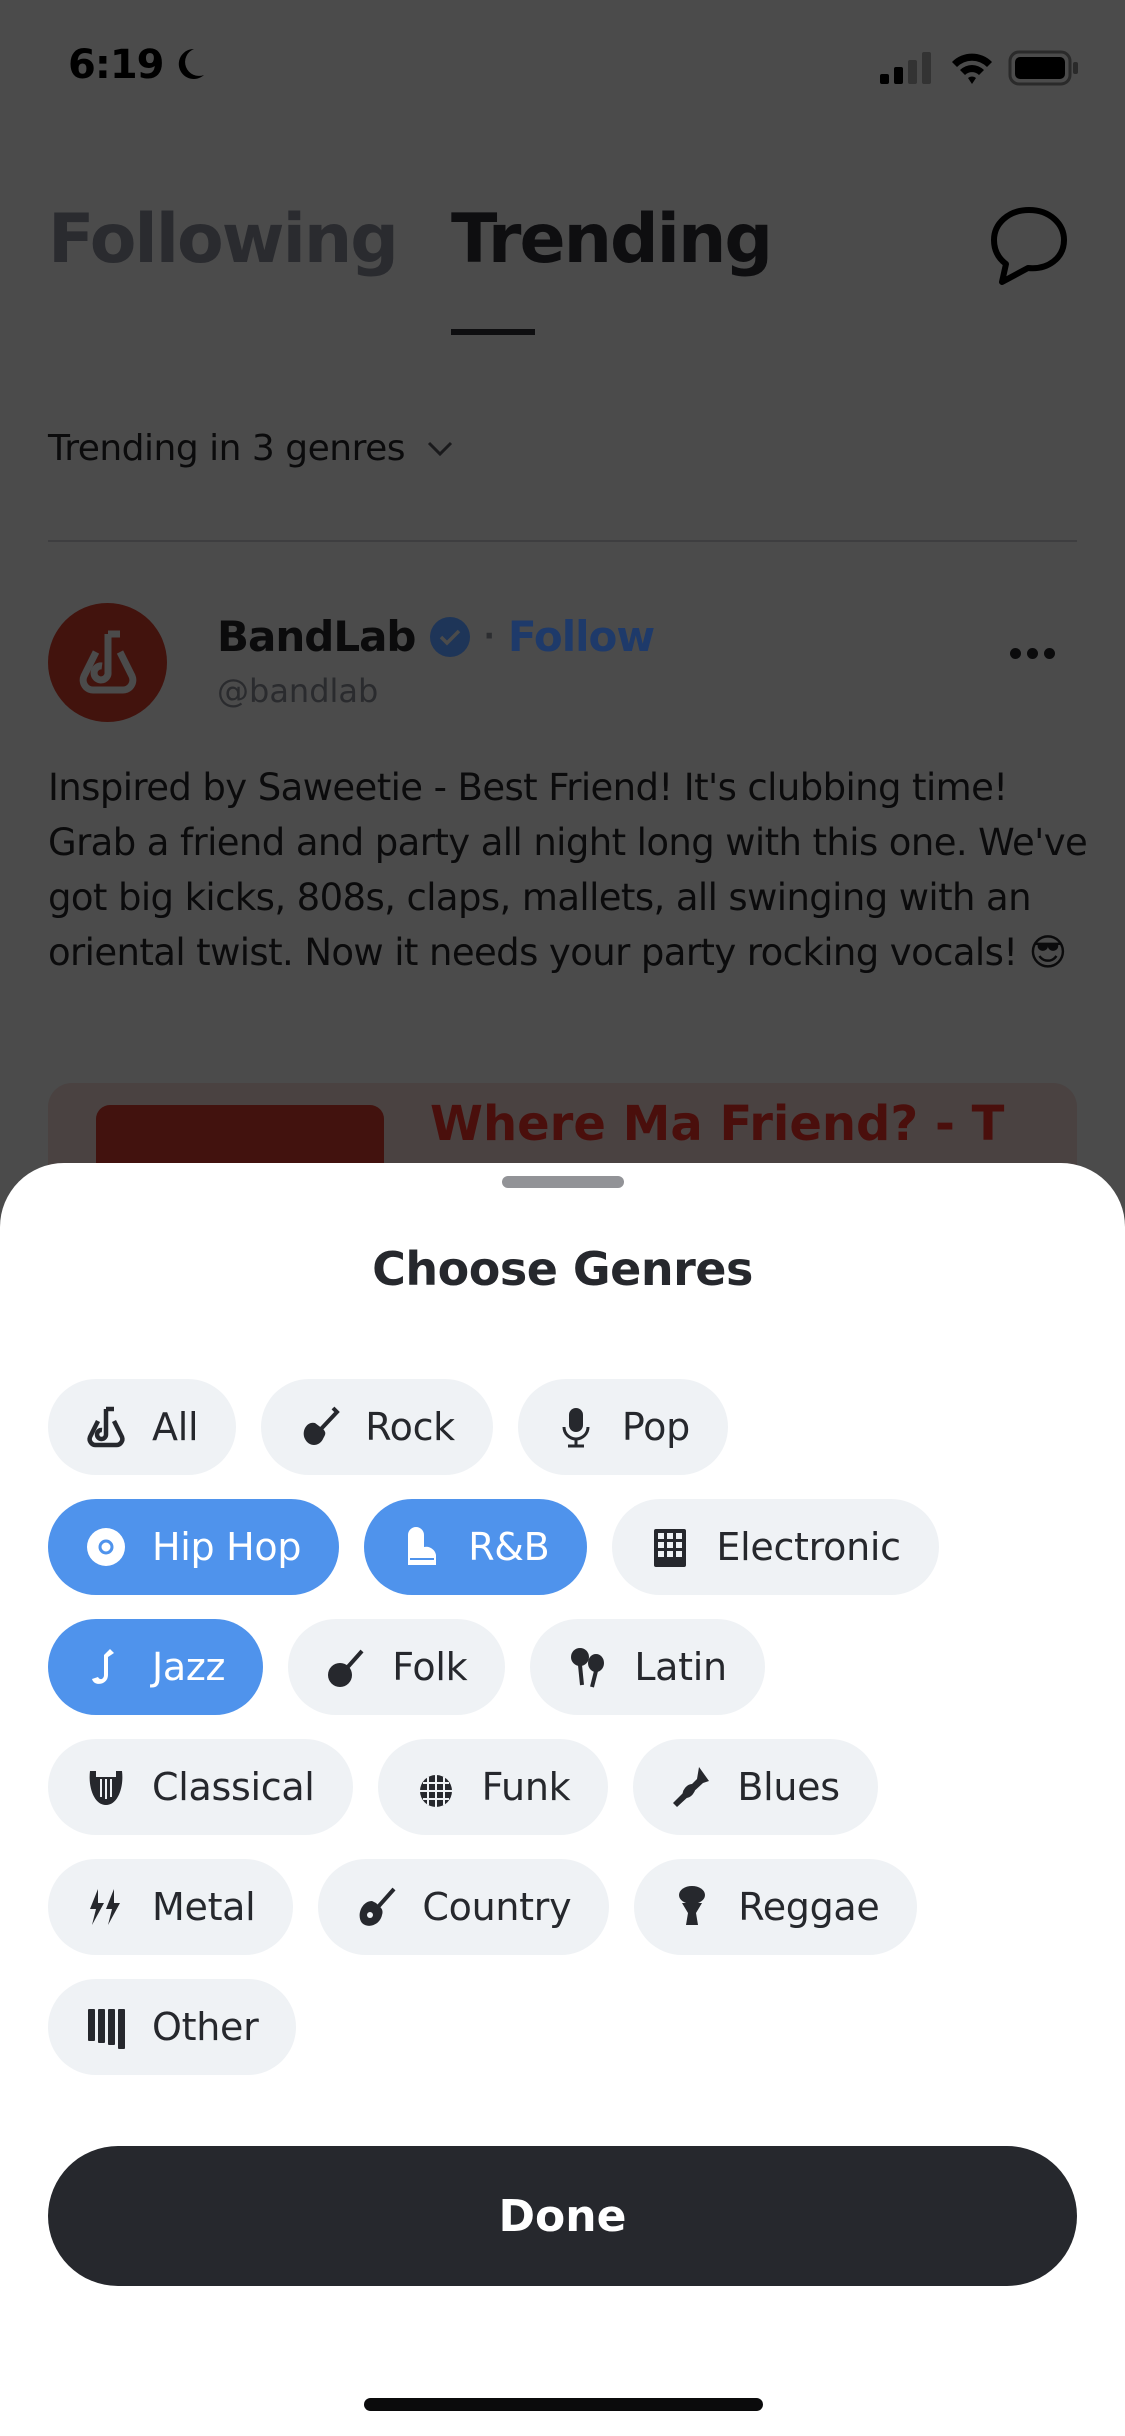 This screenshot has height=2436, width=1125. I want to click on genre-label: Latin, so click(680, 1667).